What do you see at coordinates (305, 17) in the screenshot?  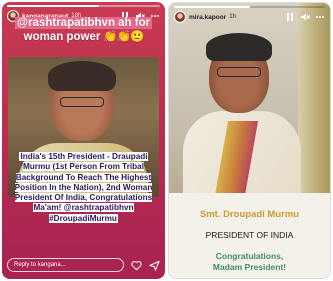 I see `mute-icon` at bounding box center [305, 17].